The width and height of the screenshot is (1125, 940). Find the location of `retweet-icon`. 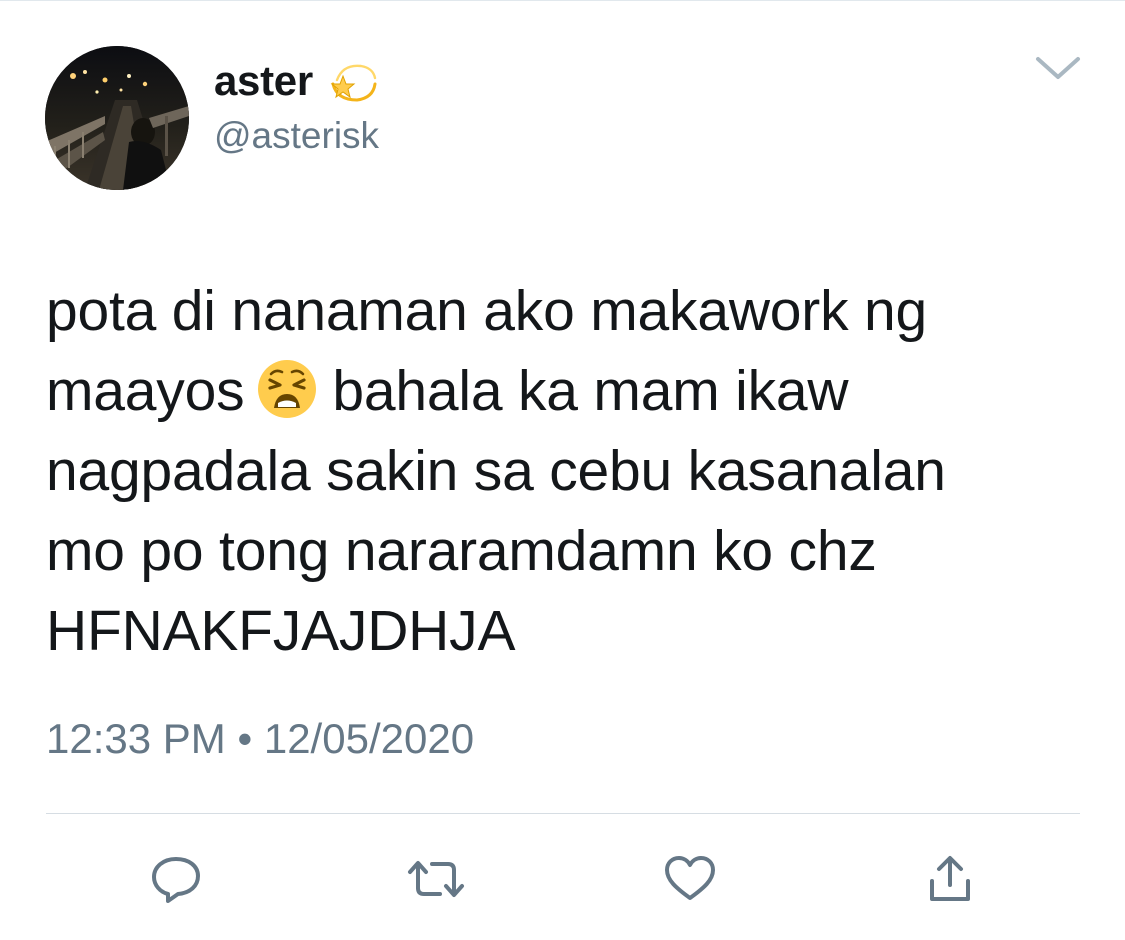

retweet-icon is located at coordinates (436, 879).